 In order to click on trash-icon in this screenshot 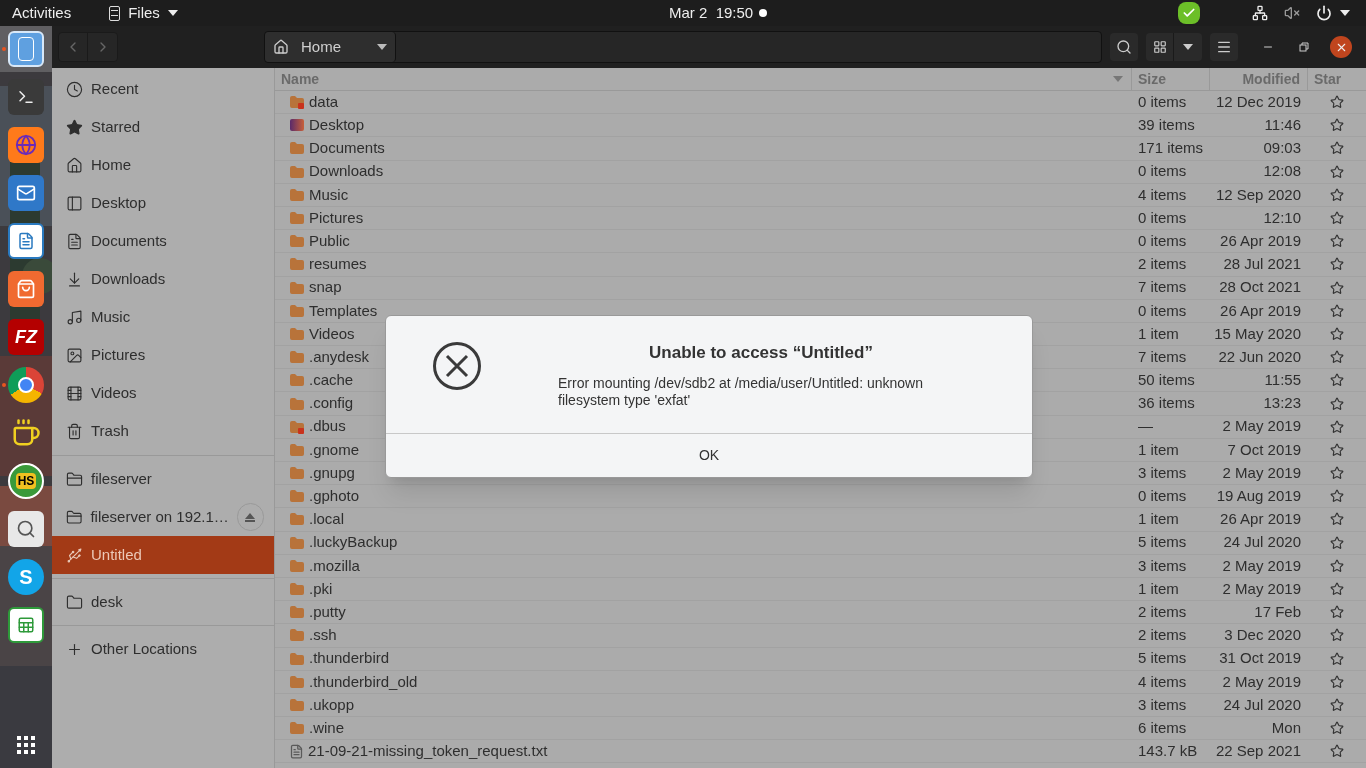, I will do `click(74, 431)`.